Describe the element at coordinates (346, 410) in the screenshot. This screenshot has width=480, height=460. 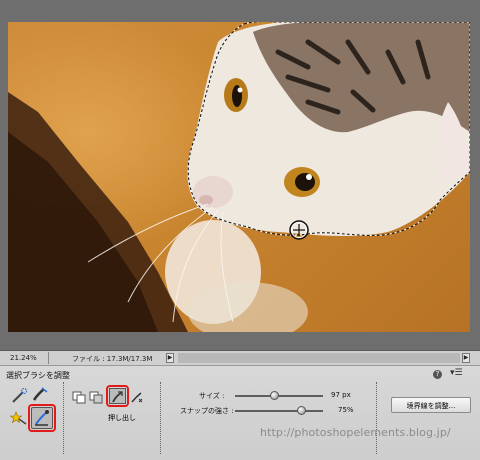
I see `snap-strength-value: 75%` at that location.